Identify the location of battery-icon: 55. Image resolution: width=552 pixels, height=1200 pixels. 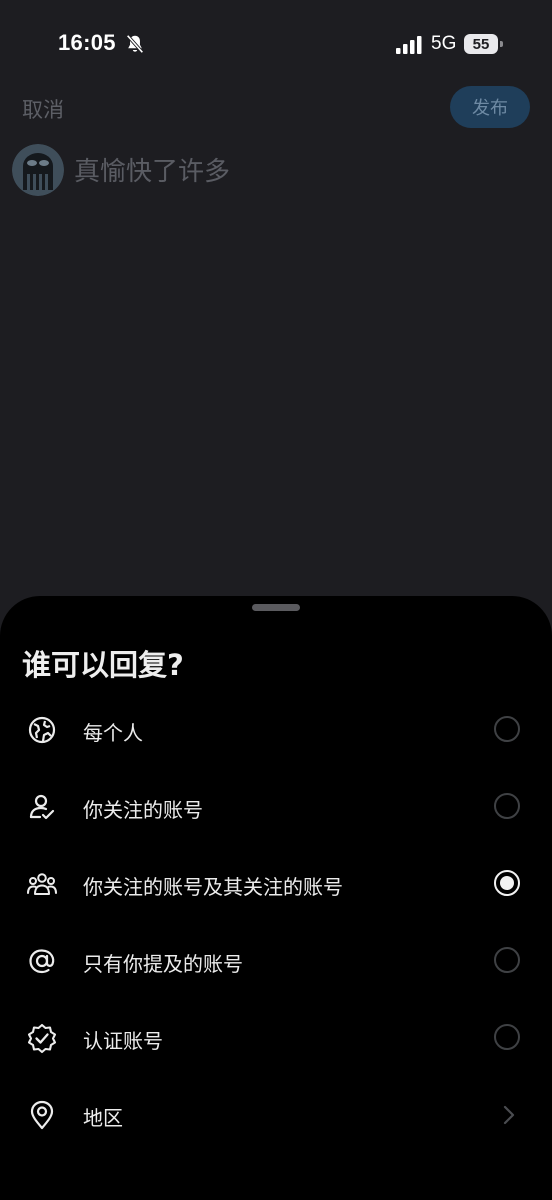
(483, 44).